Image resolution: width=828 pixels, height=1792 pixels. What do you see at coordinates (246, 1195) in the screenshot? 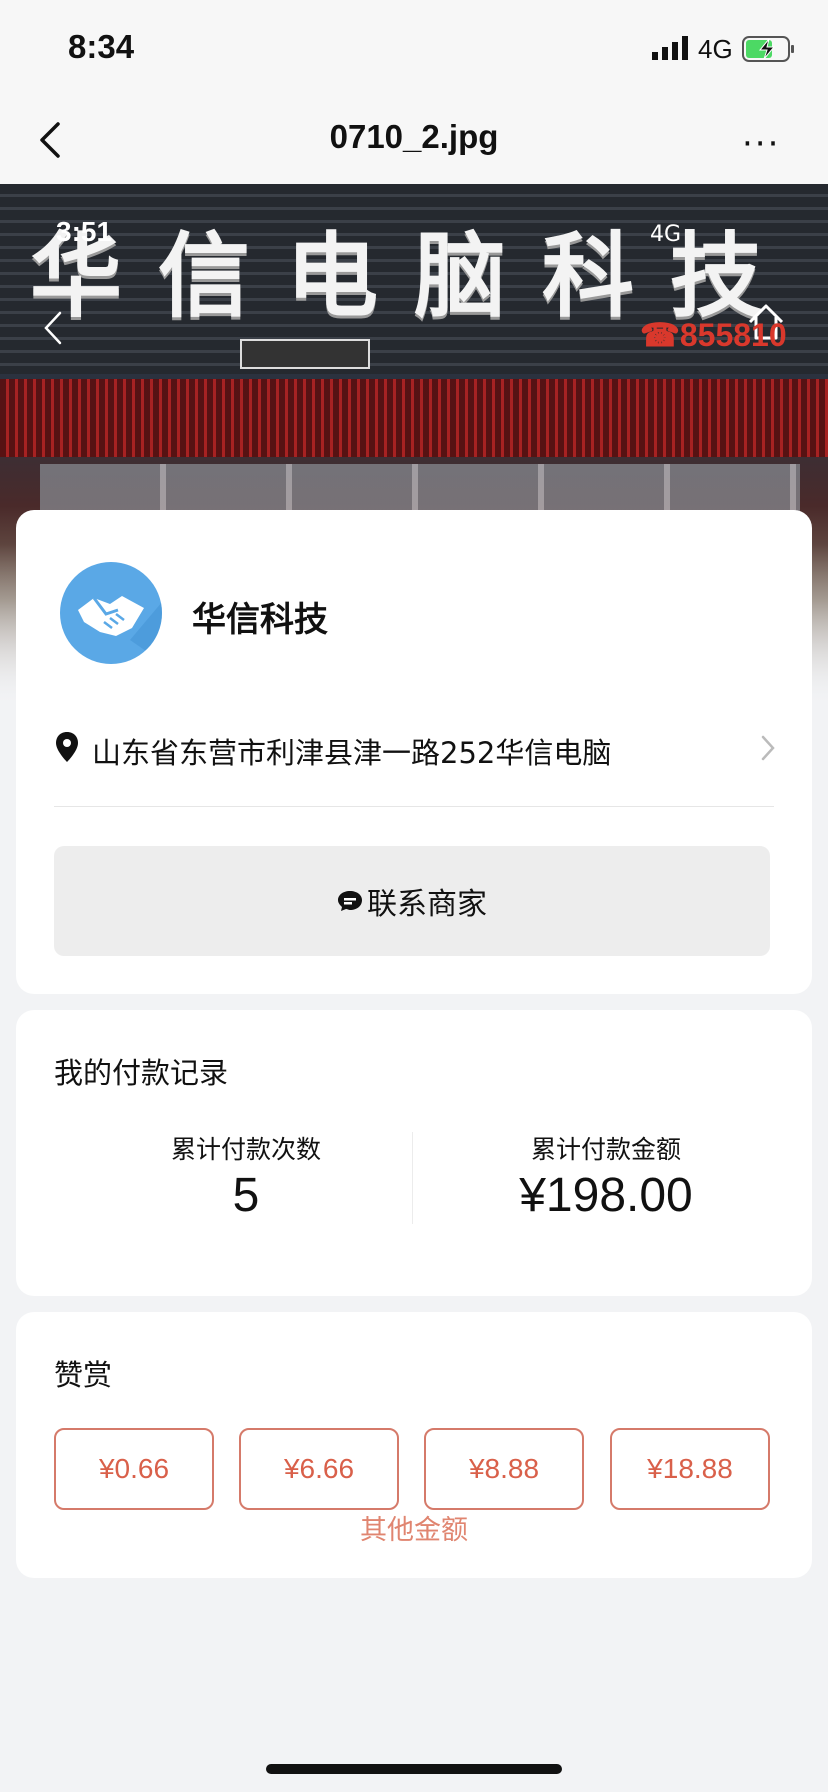
I see `payment-count-value: 5` at bounding box center [246, 1195].